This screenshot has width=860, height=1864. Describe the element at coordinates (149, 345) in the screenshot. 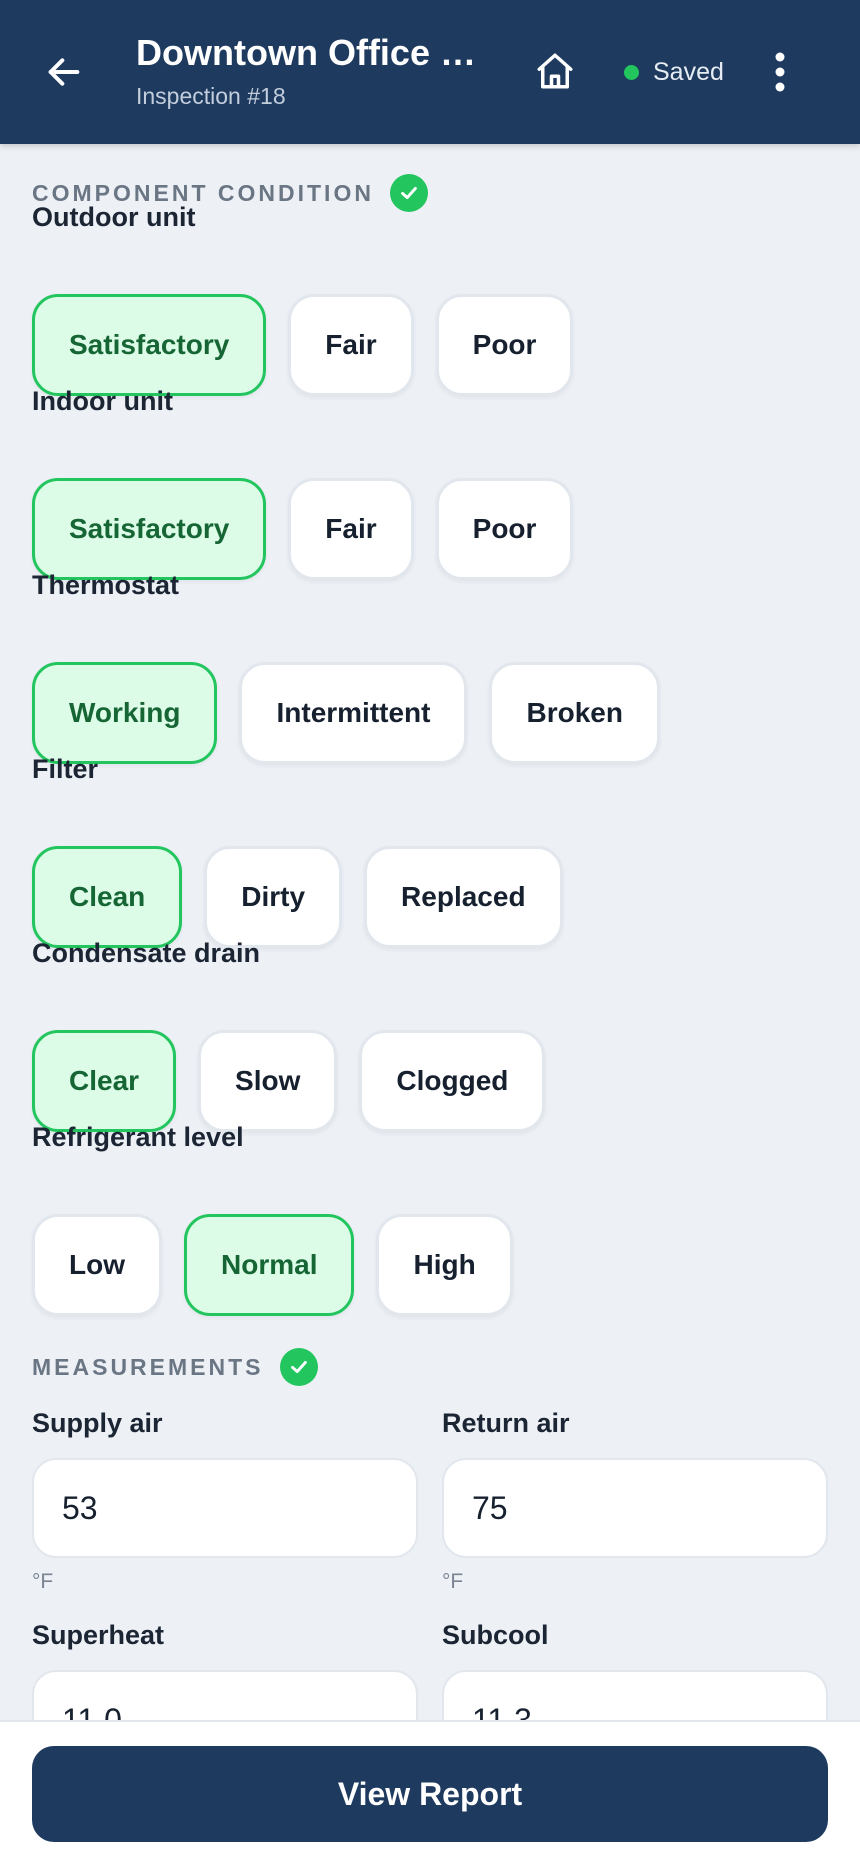

I see `option-outdoor-satisfactory: Satisfactory` at that location.